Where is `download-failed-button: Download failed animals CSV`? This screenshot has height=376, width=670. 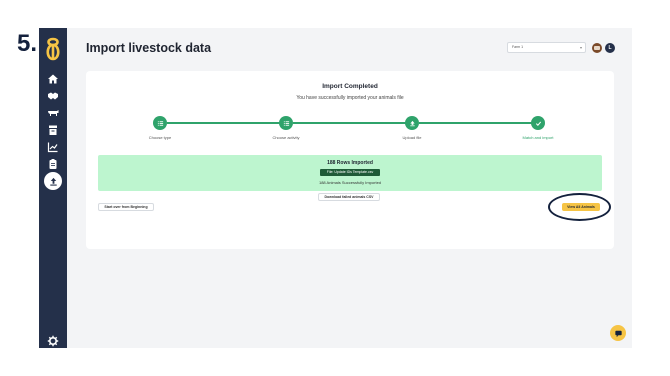
download-failed-button: Download failed animals CSV is located at coordinates (349, 197).